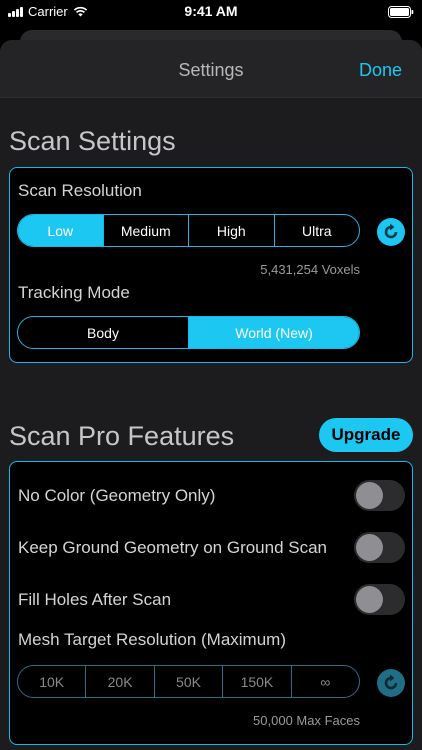 This screenshot has height=750, width=422. Describe the element at coordinates (51, 681) in the screenshot. I see `mesh-option-10k: 10K` at that location.